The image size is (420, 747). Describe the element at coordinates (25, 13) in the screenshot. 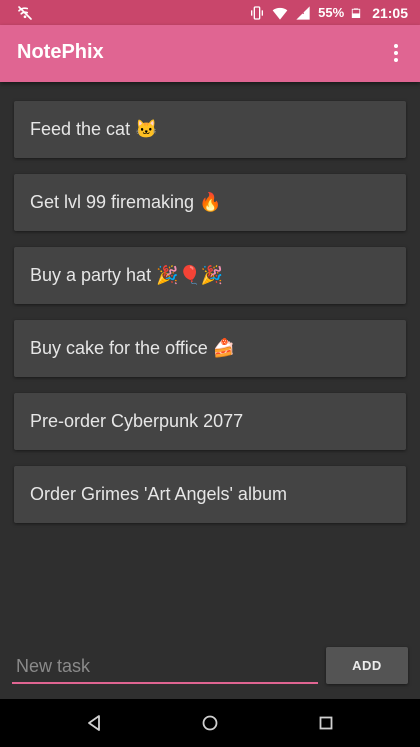

I see `no-notifications-icon` at that location.